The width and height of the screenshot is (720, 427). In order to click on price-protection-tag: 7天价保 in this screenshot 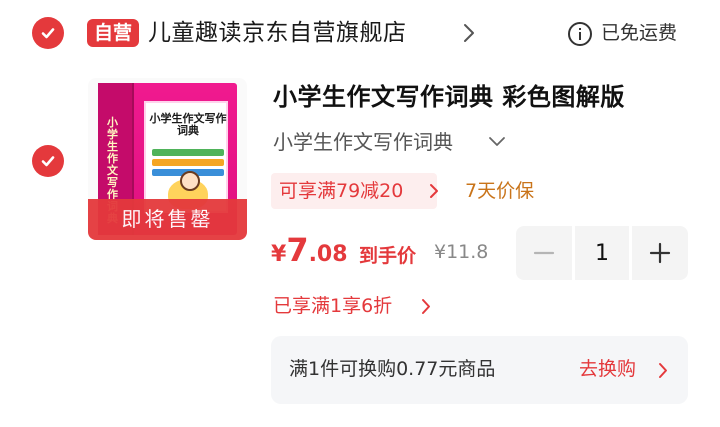, I will do `click(500, 191)`.